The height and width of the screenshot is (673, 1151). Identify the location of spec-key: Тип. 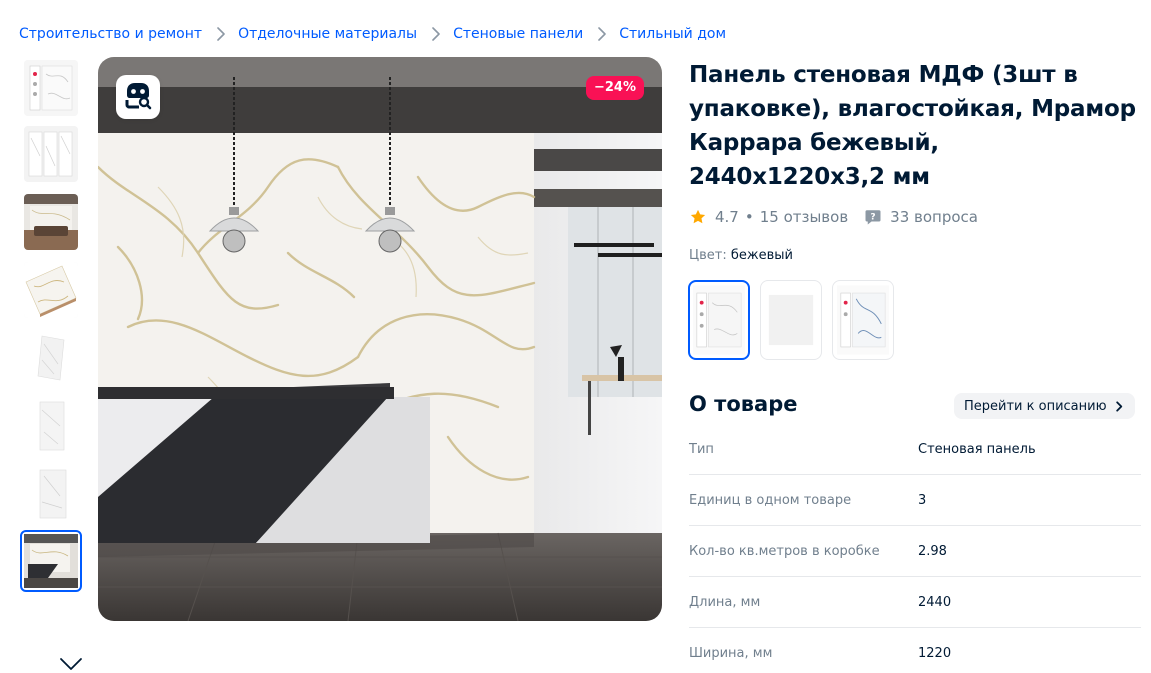
(701, 449).